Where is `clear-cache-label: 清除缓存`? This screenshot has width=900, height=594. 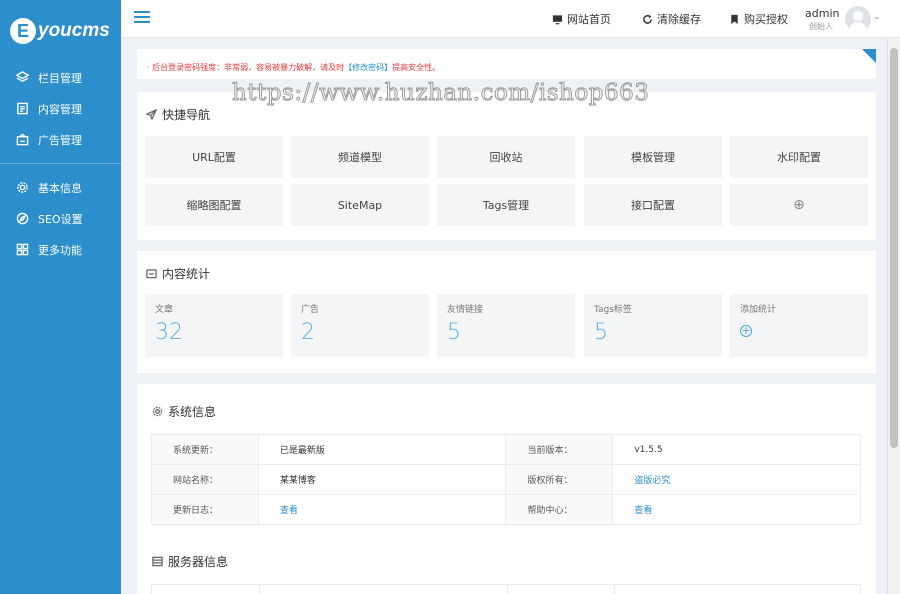
clear-cache-label: 清除缓存 is located at coordinates (679, 19).